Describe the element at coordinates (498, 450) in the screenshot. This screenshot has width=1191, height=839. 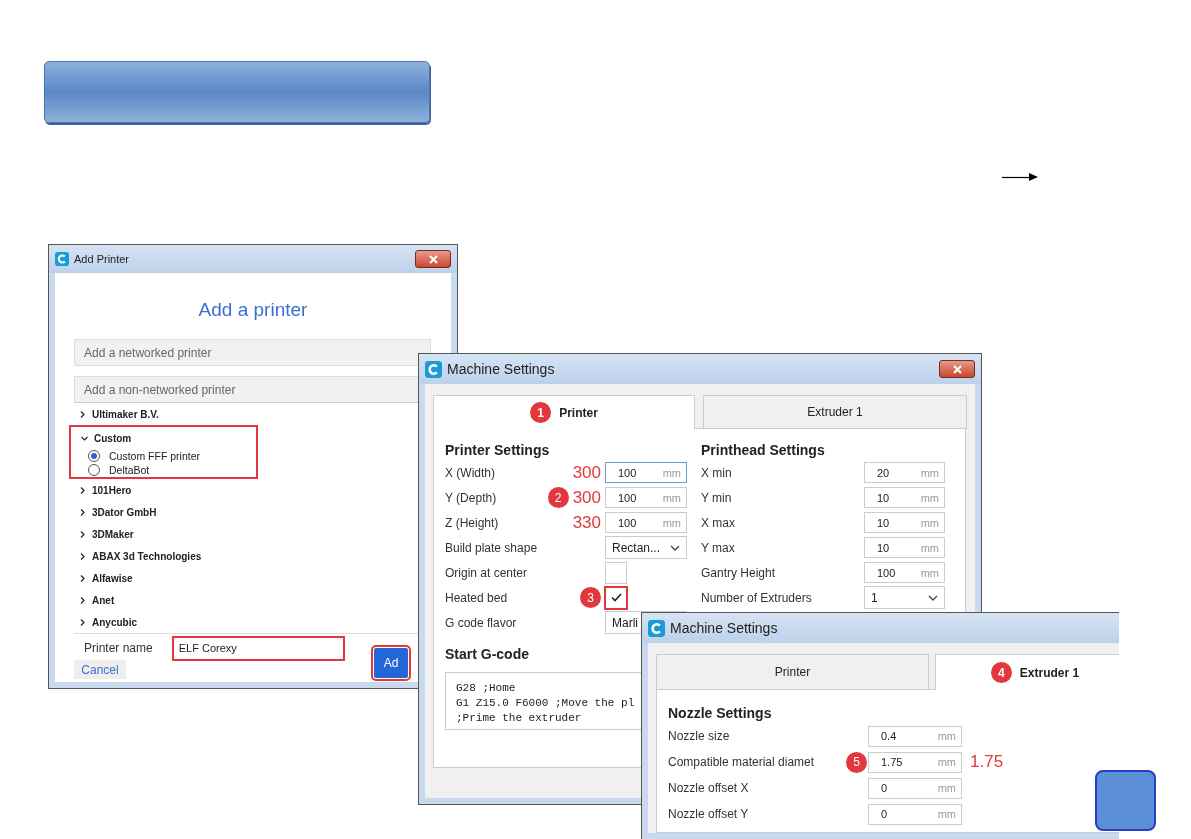
I see `section-heading: Printer Settings` at that location.